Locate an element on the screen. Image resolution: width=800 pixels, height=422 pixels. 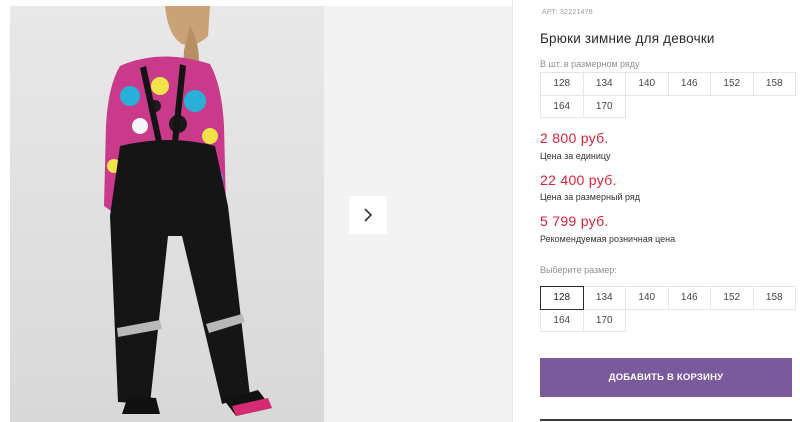
retail-price-caption: Рекомендуемая розничная цена is located at coordinates (608, 239).